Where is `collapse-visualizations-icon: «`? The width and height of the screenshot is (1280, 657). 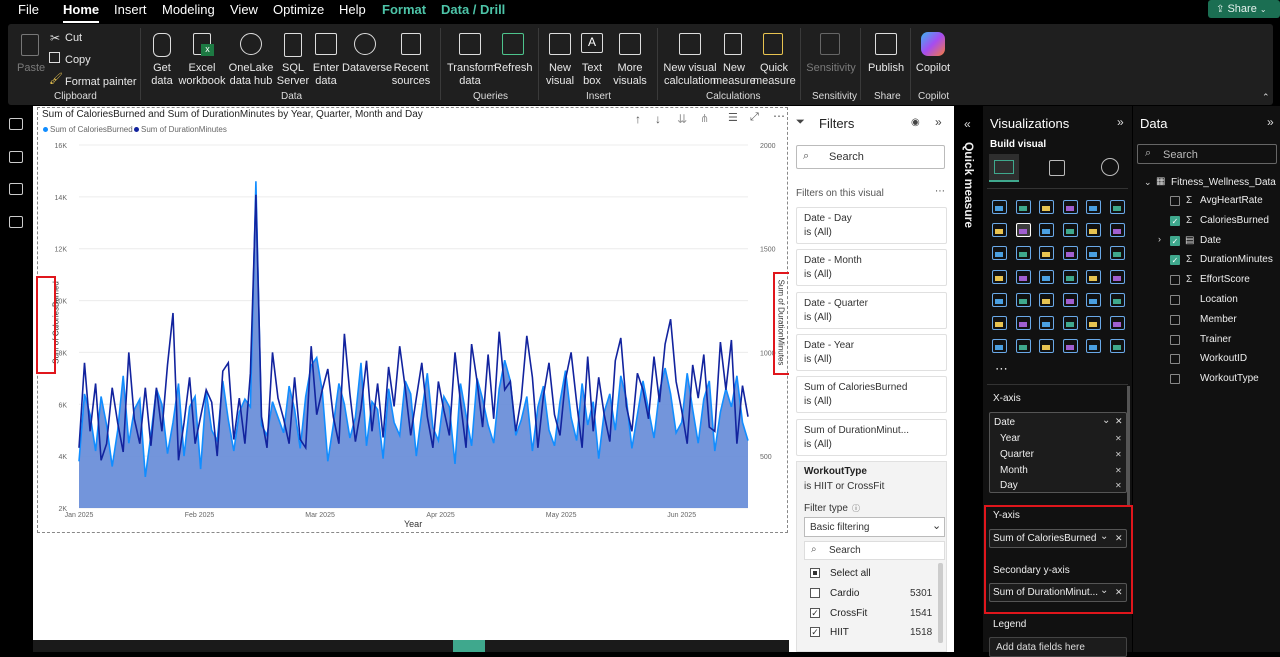 collapse-visualizations-icon: « is located at coordinates (967, 124).